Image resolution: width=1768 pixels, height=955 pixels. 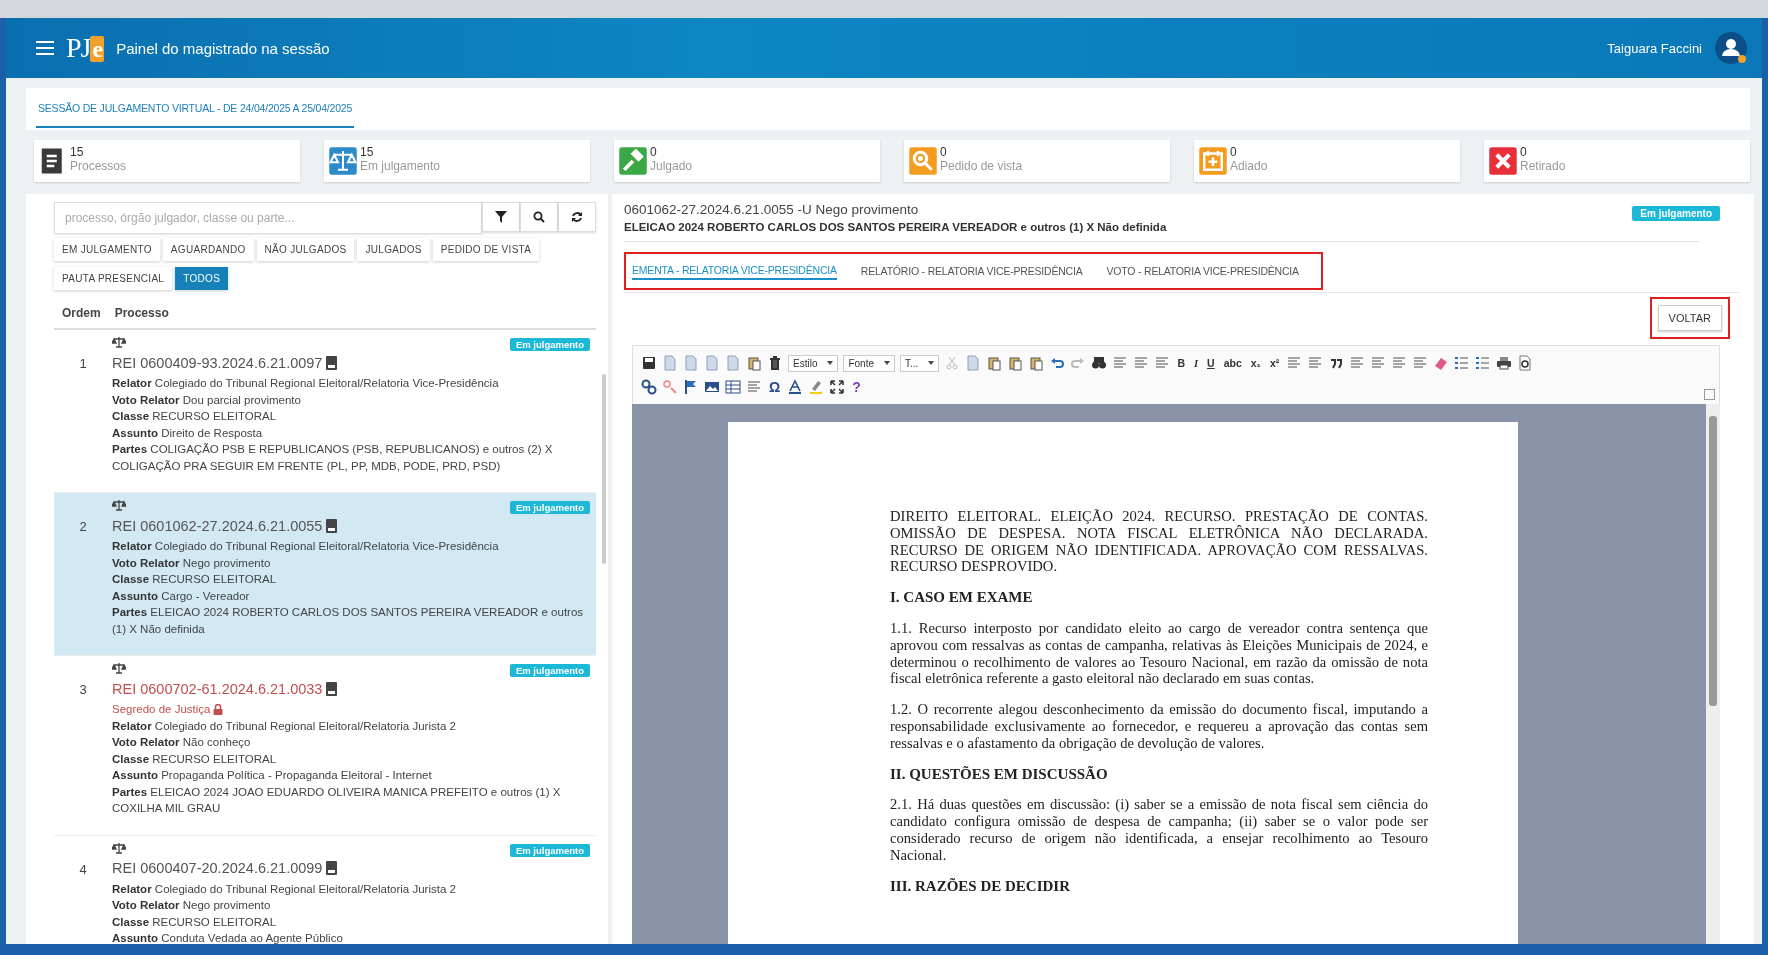 What do you see at coordinates (671, 166) in the screenshot?
I see `stat-label: Julgado` at bounding box center [671, 166].